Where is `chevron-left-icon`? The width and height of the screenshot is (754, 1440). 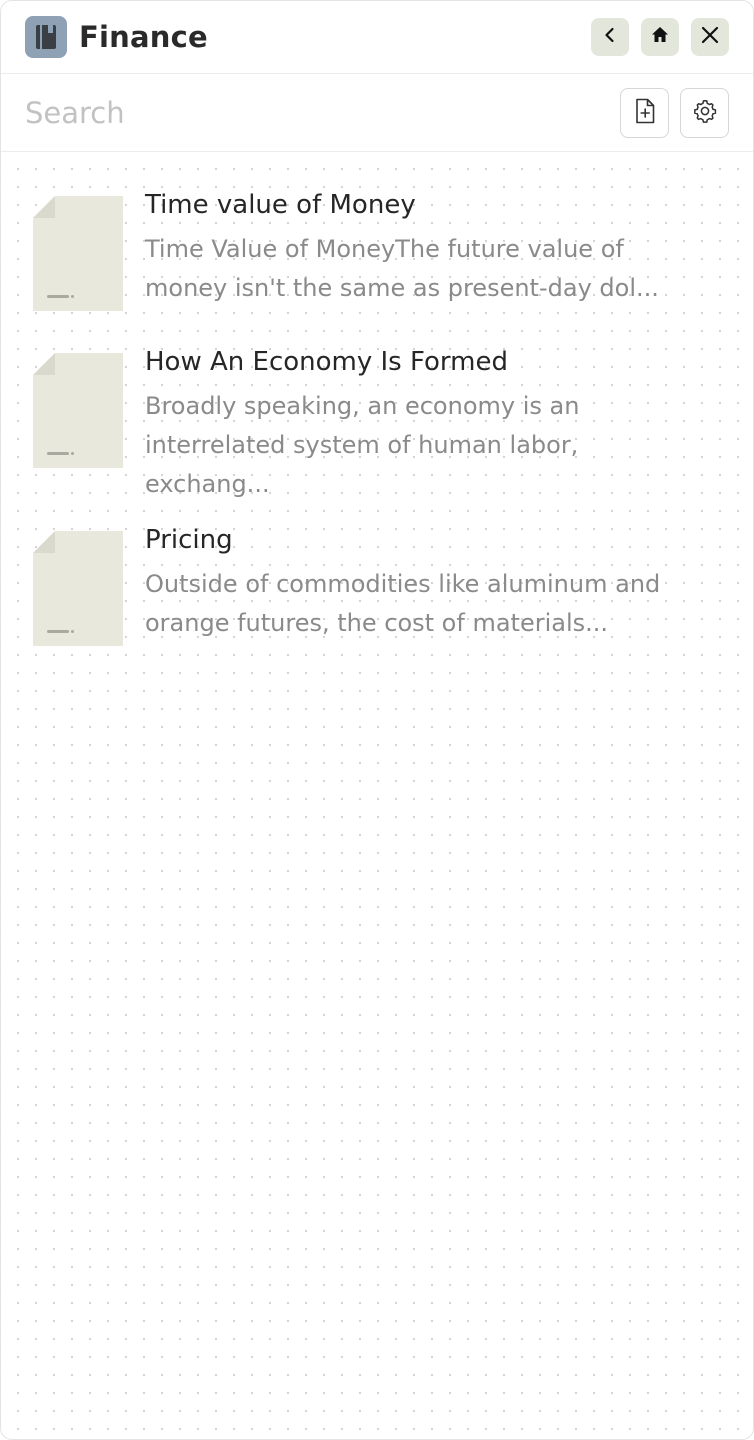
chevron-left-icon is located at coordinates (610, 37).